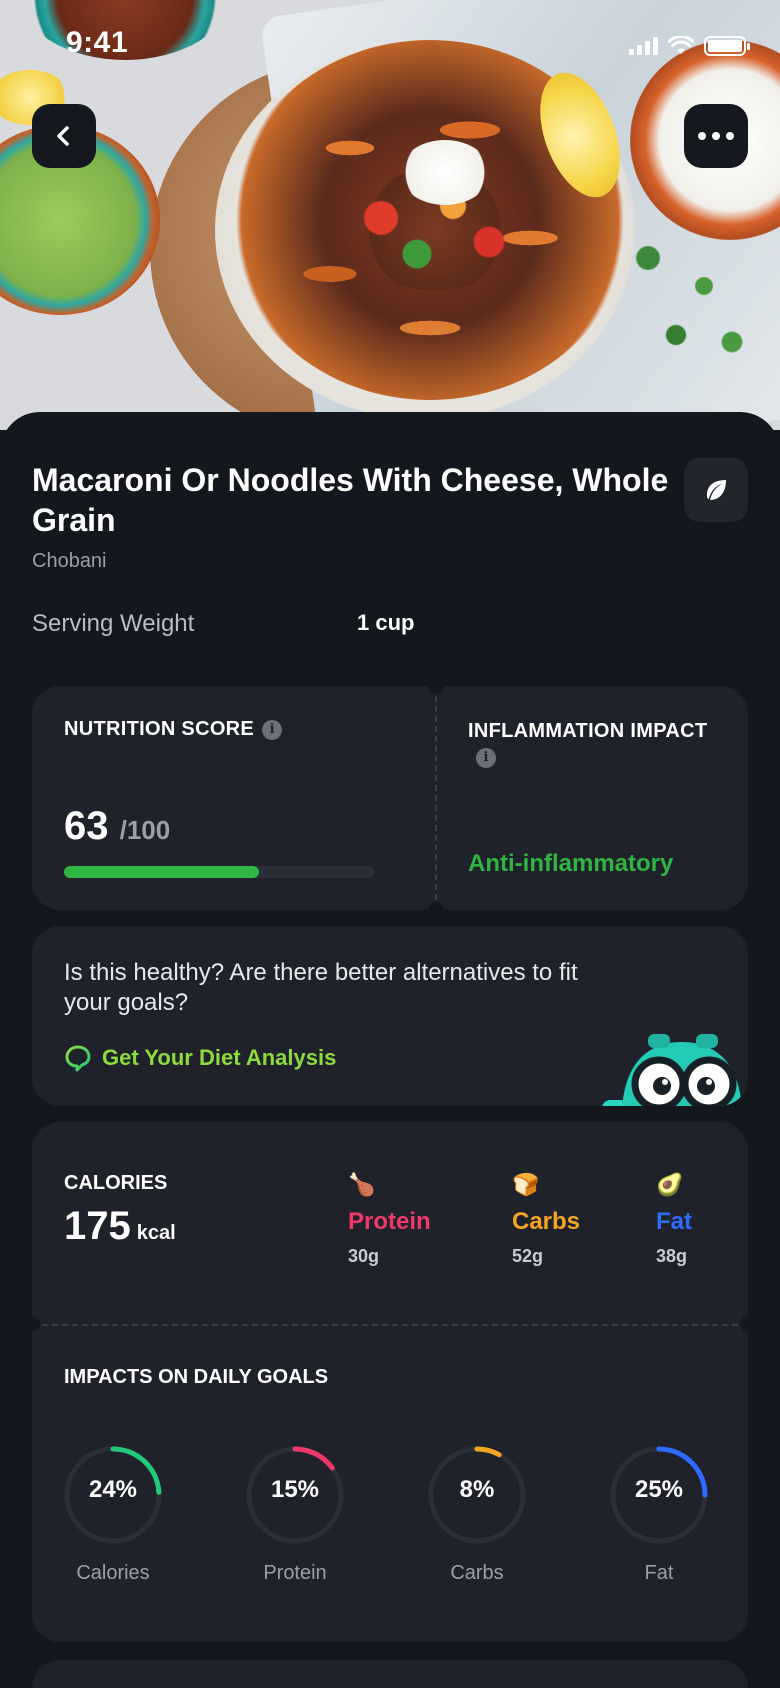 The height and width of the screenshot is (1688, 780). I want to click on nutrition-score-section: NUTRITION SCORE i, so click(173, 729).